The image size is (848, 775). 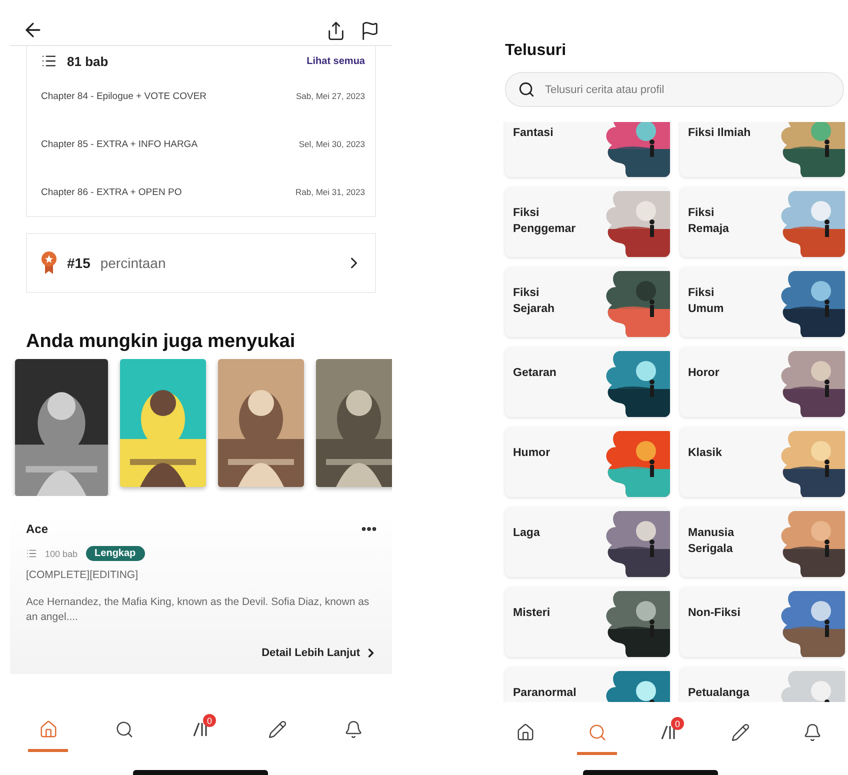 What do you see at coordinates (587, 542) in the screenshot?
I see `category-card: Laga` at bounding box center [587, 542].